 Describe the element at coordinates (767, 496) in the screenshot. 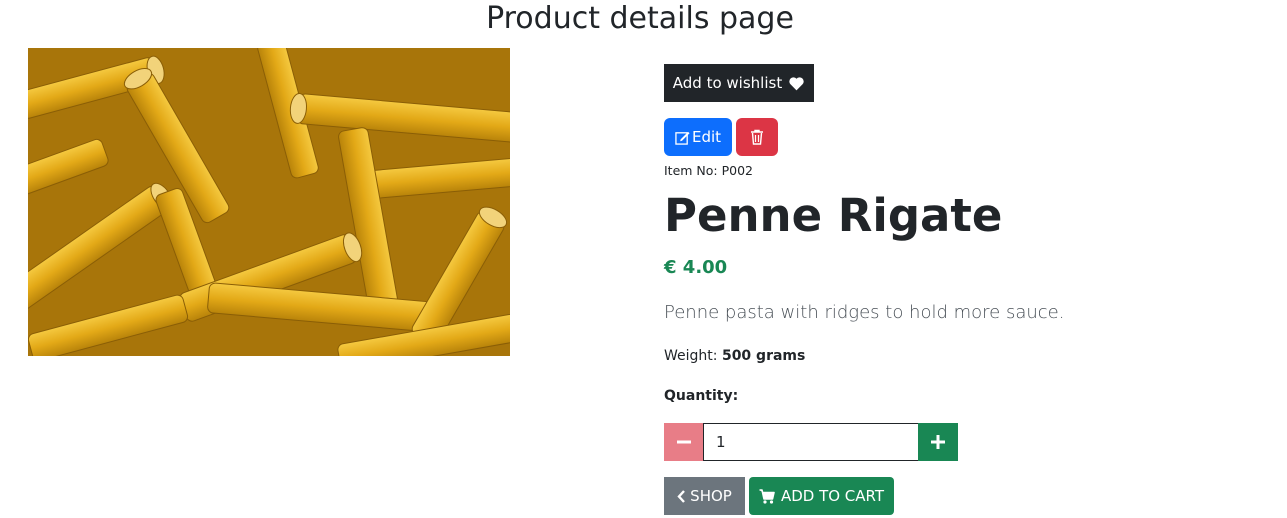

I see `cart-icon` at that location.